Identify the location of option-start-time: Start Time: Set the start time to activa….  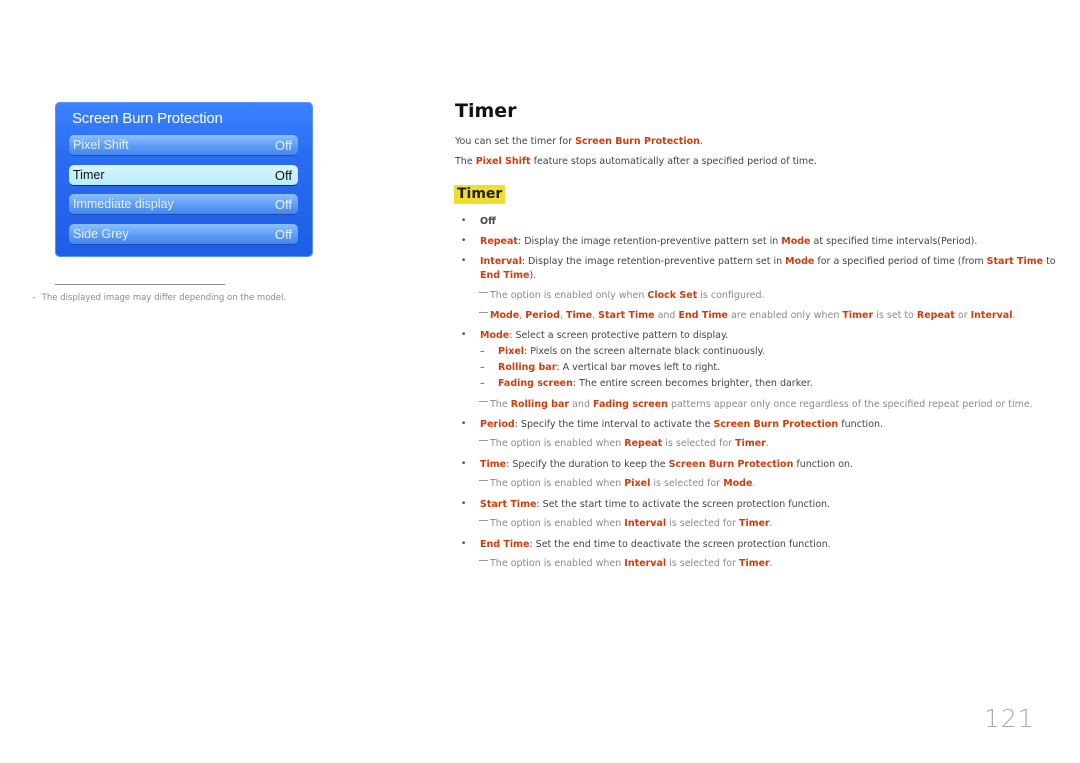
(655, 504).